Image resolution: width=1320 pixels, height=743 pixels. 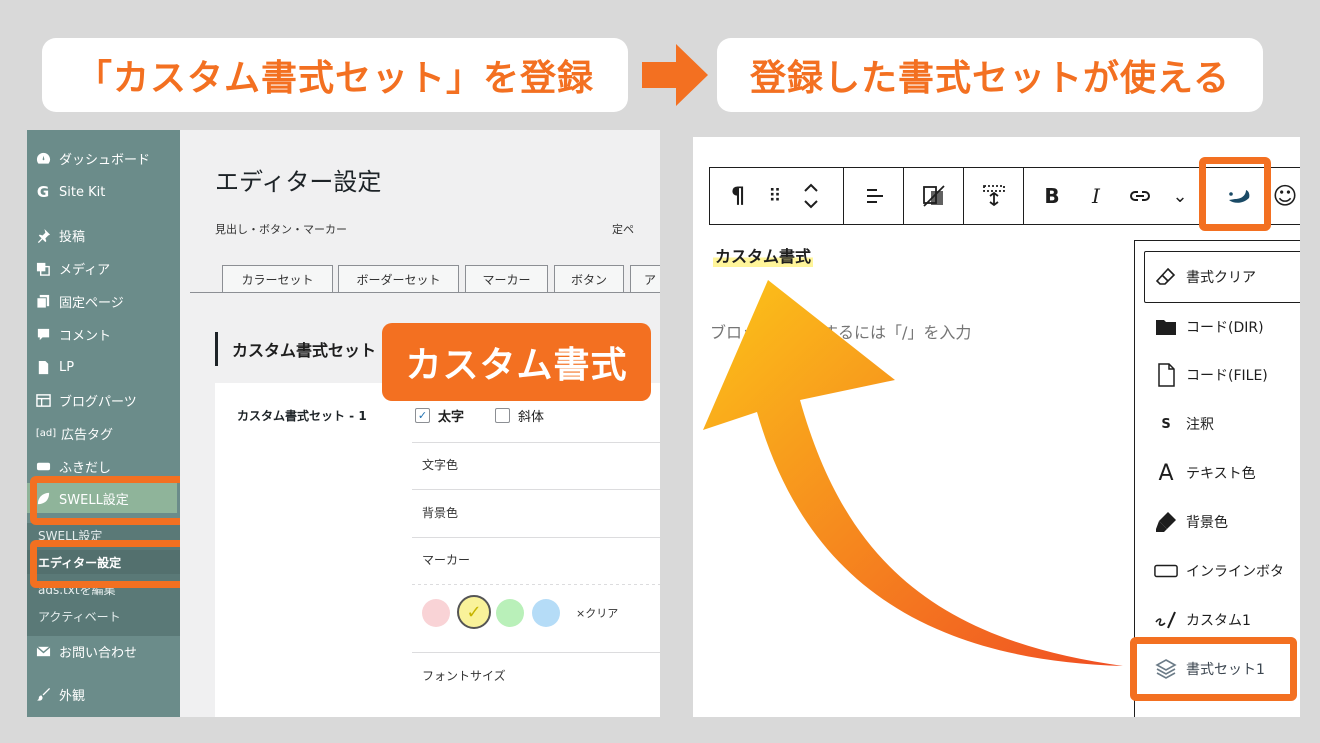 I want to click on sidebar-item-pages: 固定ページ, so click(x=103, y=301).